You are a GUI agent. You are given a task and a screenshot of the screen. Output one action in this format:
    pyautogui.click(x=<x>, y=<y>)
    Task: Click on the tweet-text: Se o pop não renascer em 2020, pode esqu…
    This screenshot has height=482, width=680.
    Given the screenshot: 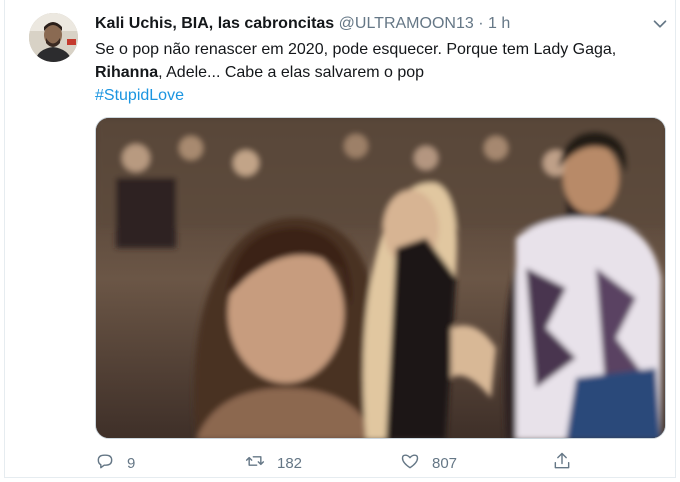 What is the action you would take?
    pyautogui.click(x=380, y=72)
    